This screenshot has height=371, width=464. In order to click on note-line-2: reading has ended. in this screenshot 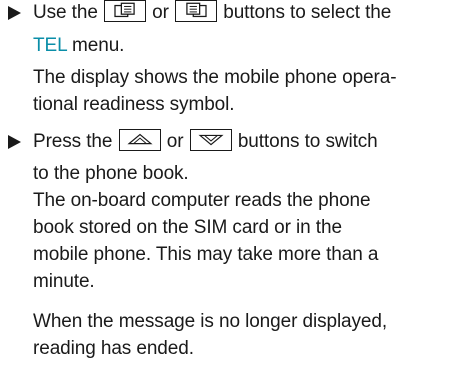, I will do `click(113, 348)`.